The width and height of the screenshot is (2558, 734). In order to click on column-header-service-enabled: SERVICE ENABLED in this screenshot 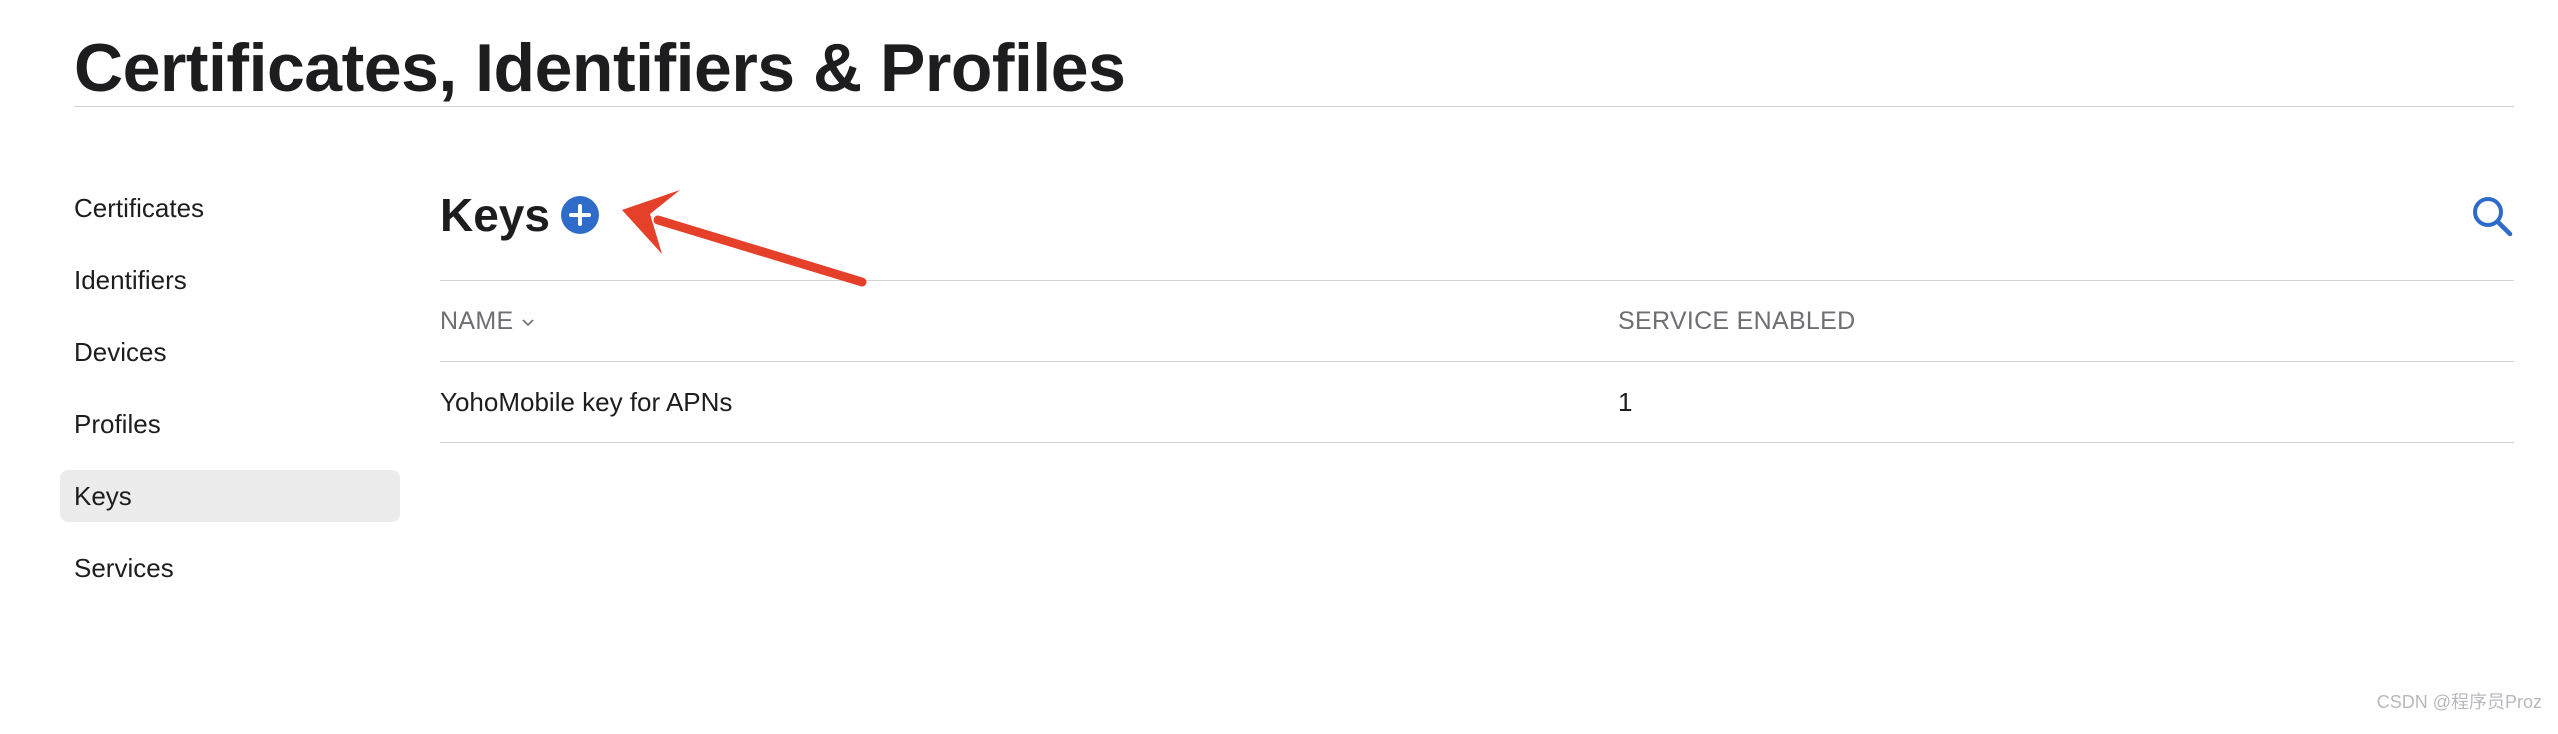, I will do `click(1737, 321)`.